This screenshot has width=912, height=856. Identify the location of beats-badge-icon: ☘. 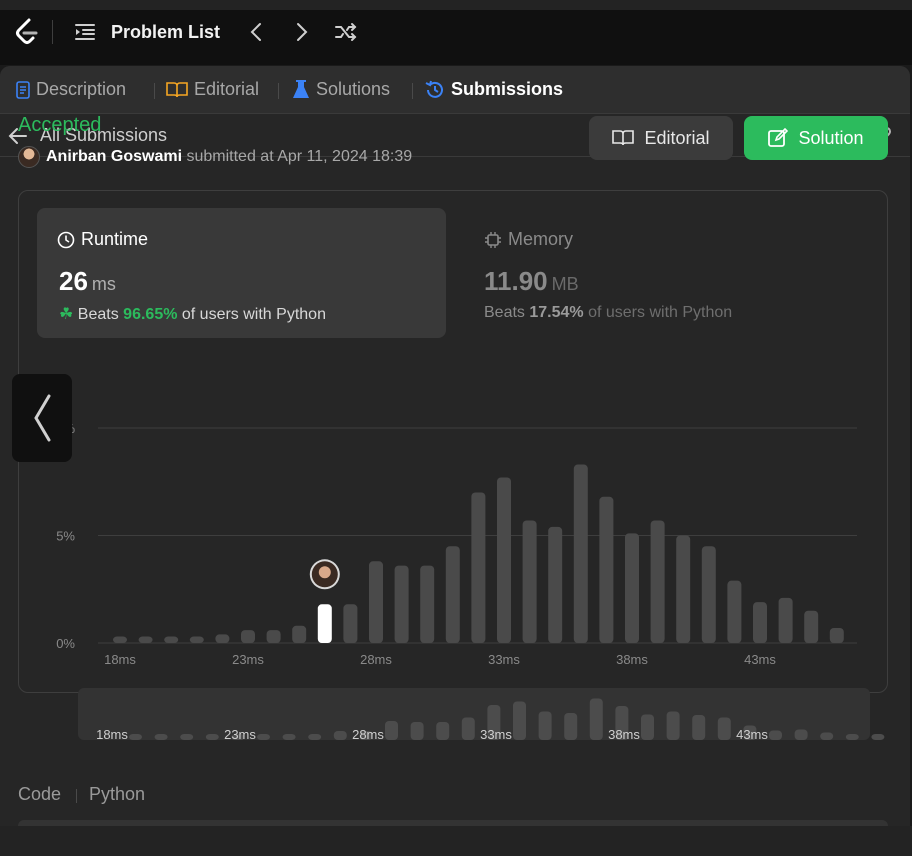
(66, 314).